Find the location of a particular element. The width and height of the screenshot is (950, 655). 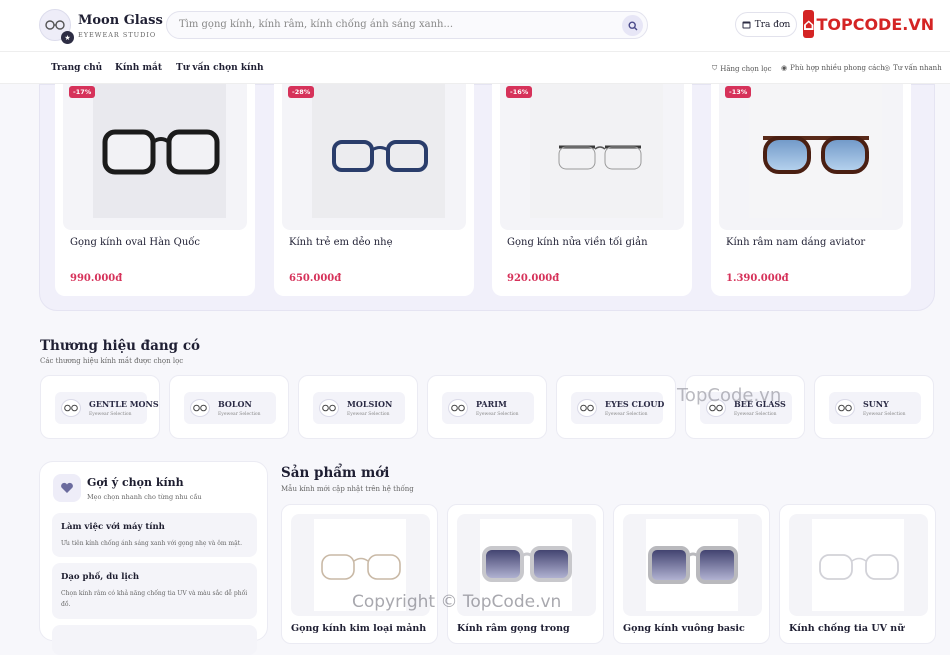

brand-name: EYES CLOUD is located at coordinates (635, 404).